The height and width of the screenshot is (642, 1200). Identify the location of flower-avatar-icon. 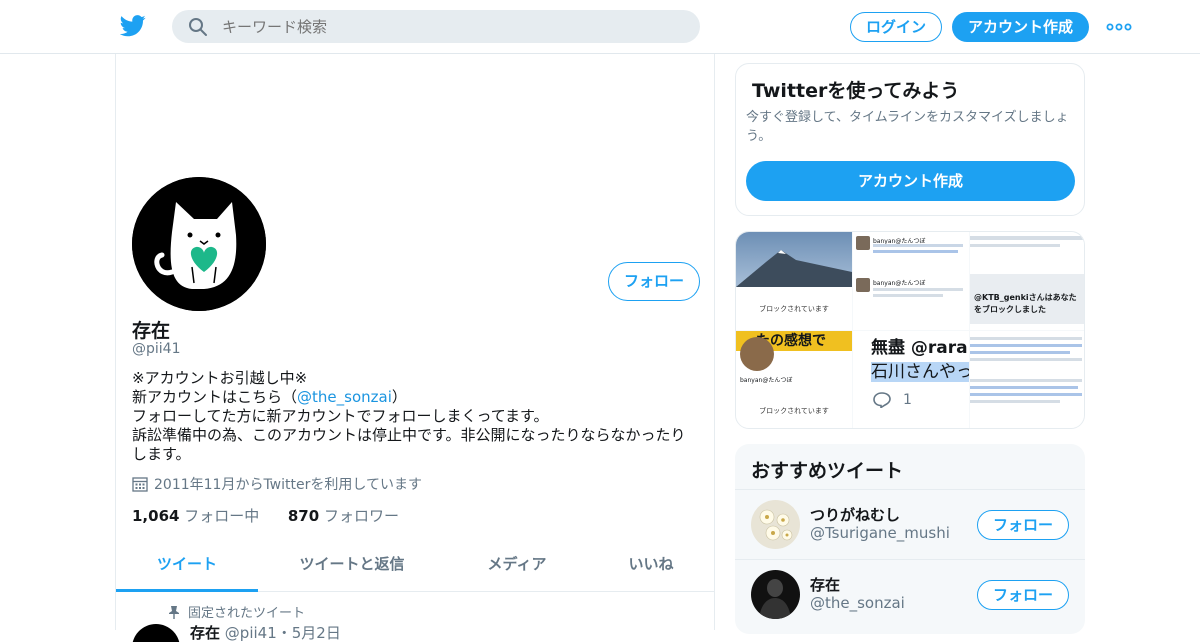
(775, 524).